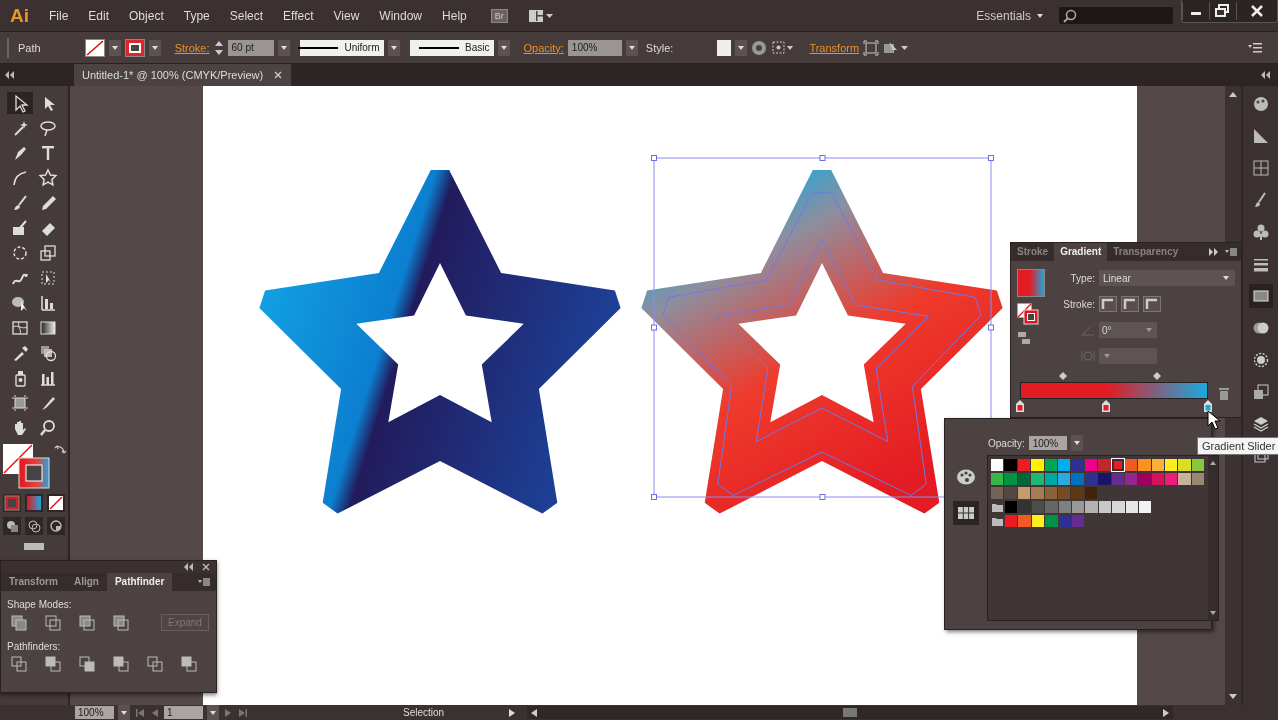 This screenshot has height=720, width=1278. Describe the element at coordinates (1006, 443) in the screenshot. I see `opacity-label: Opacity:` at that location.